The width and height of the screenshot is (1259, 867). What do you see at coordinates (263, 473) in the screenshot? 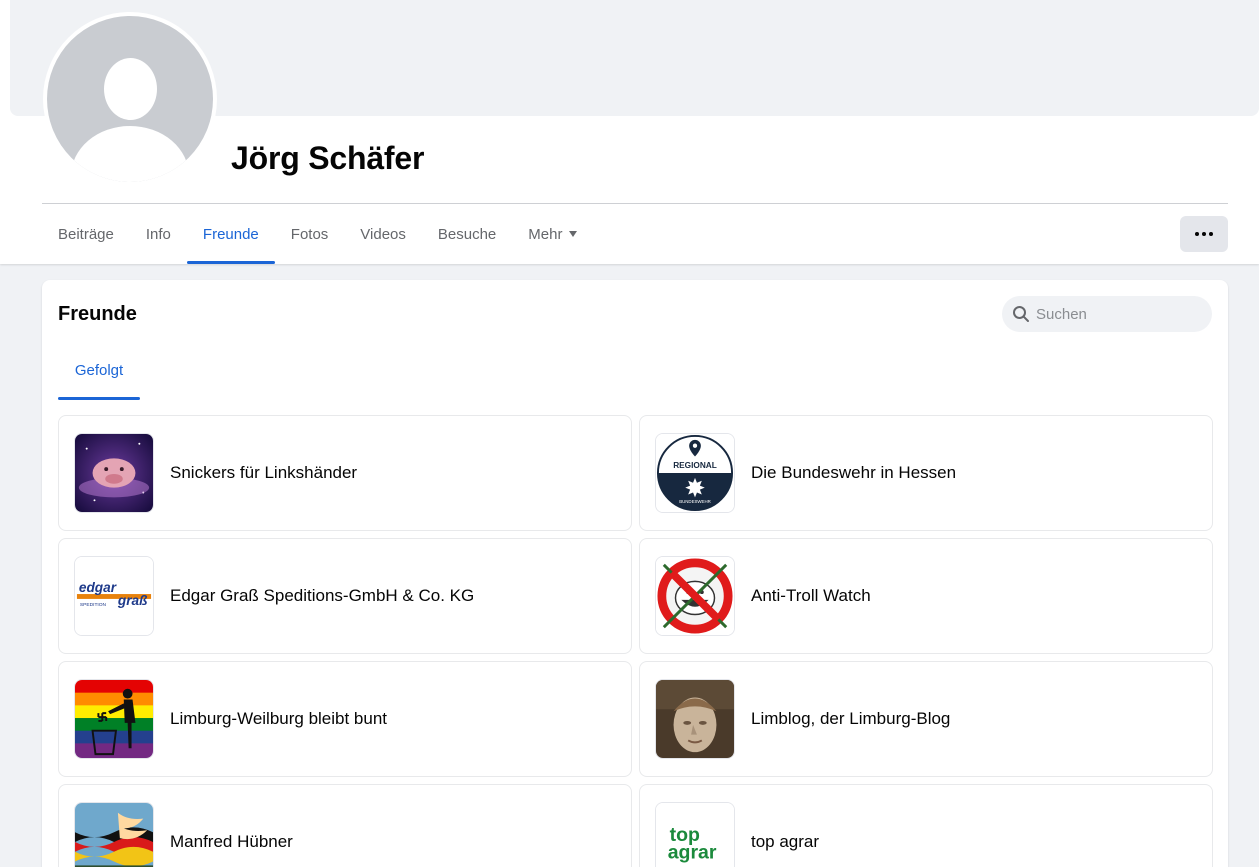
I see `item-name: Snickers für Linkshänder` at bounding box center [263, 473].